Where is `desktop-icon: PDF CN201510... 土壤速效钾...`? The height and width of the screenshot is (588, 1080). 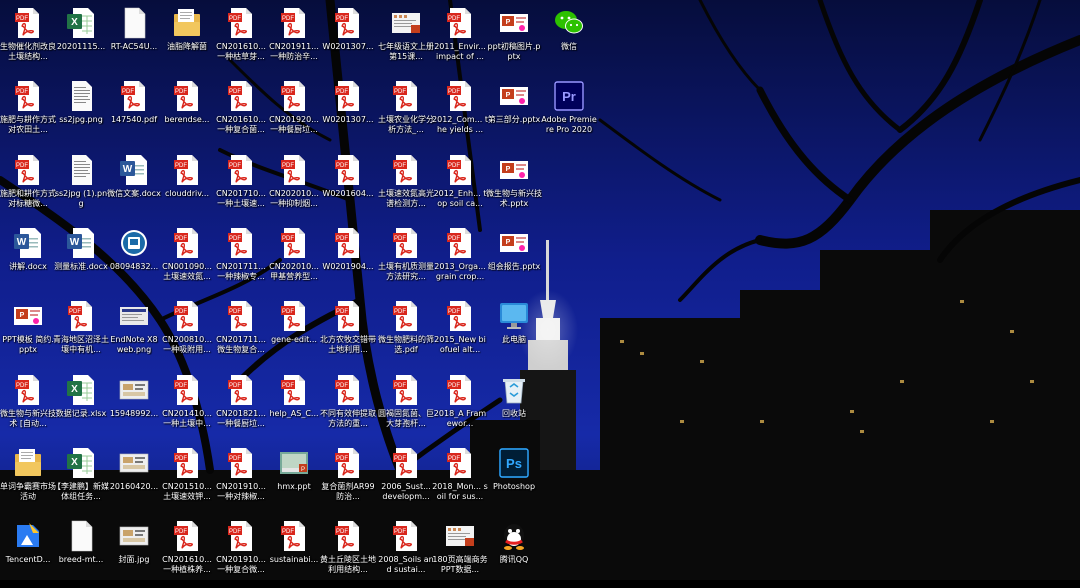 desktop-icon: PDF CN201510... 土壤速效钾... is located at coordinates (187, 479).